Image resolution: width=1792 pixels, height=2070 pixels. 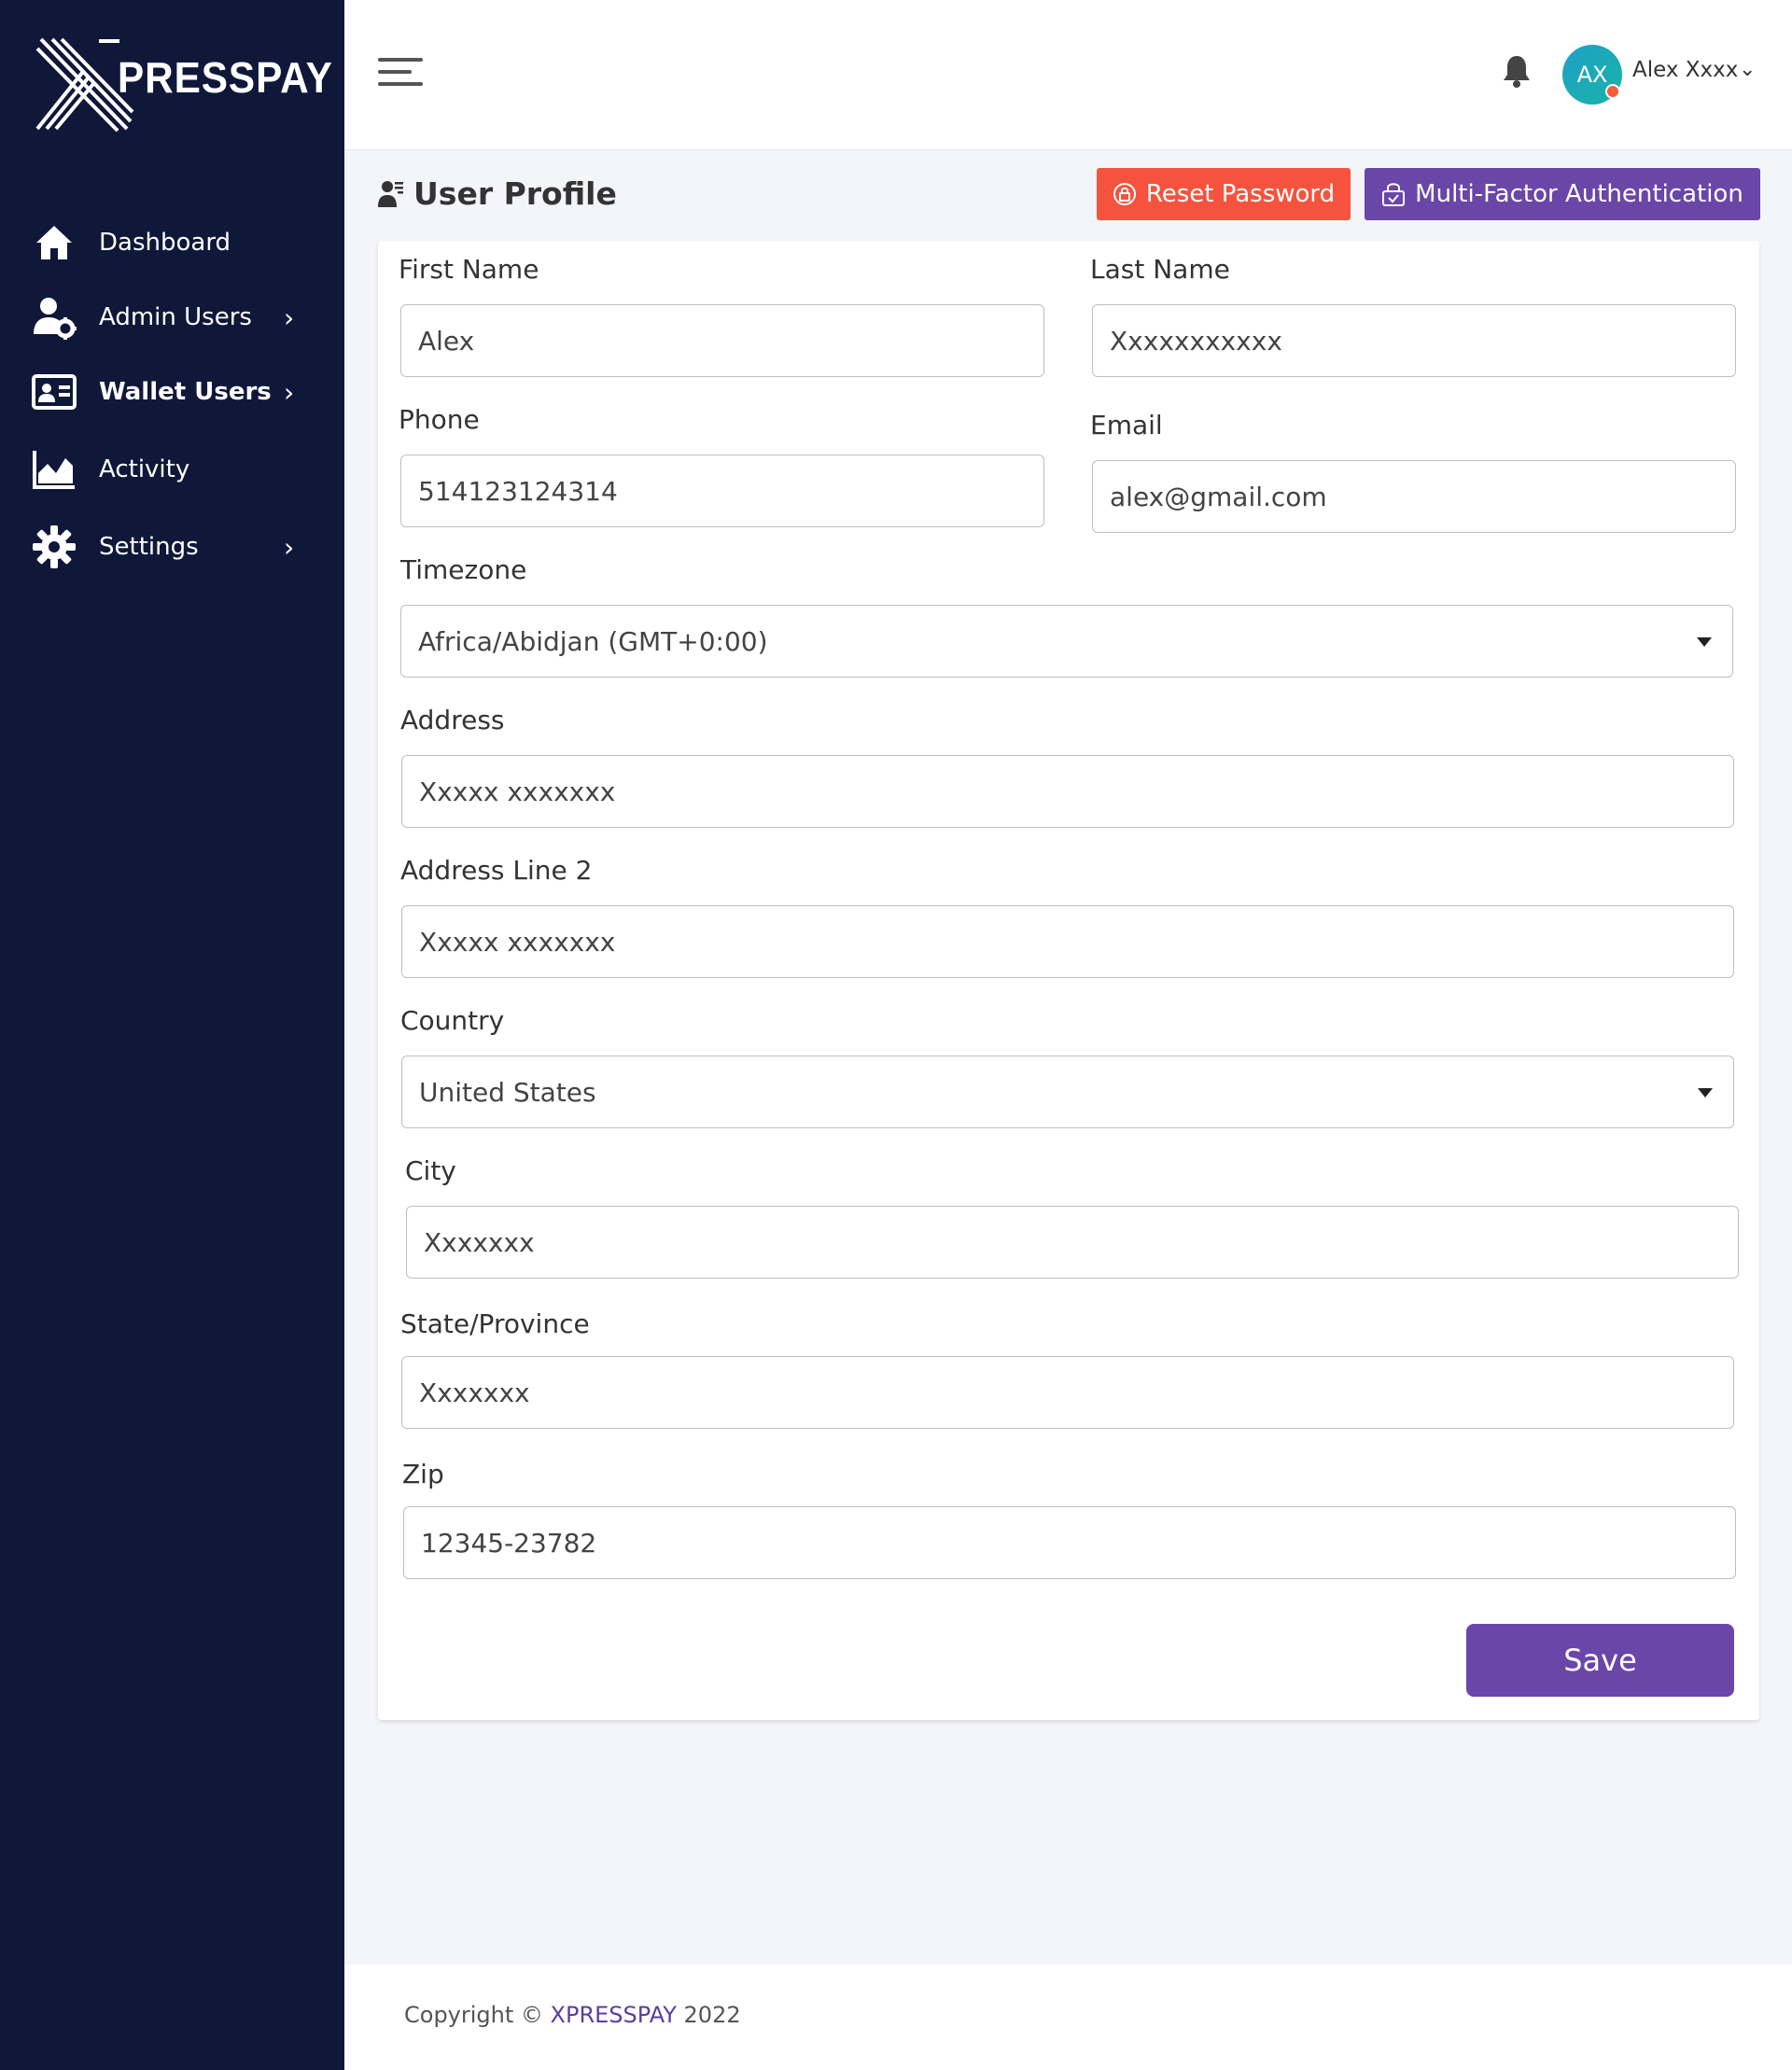 What do you see at coordinates (423, 1474) in the screenshot?
I see `zip-label: Zip` at bounding box center [423, 1474].